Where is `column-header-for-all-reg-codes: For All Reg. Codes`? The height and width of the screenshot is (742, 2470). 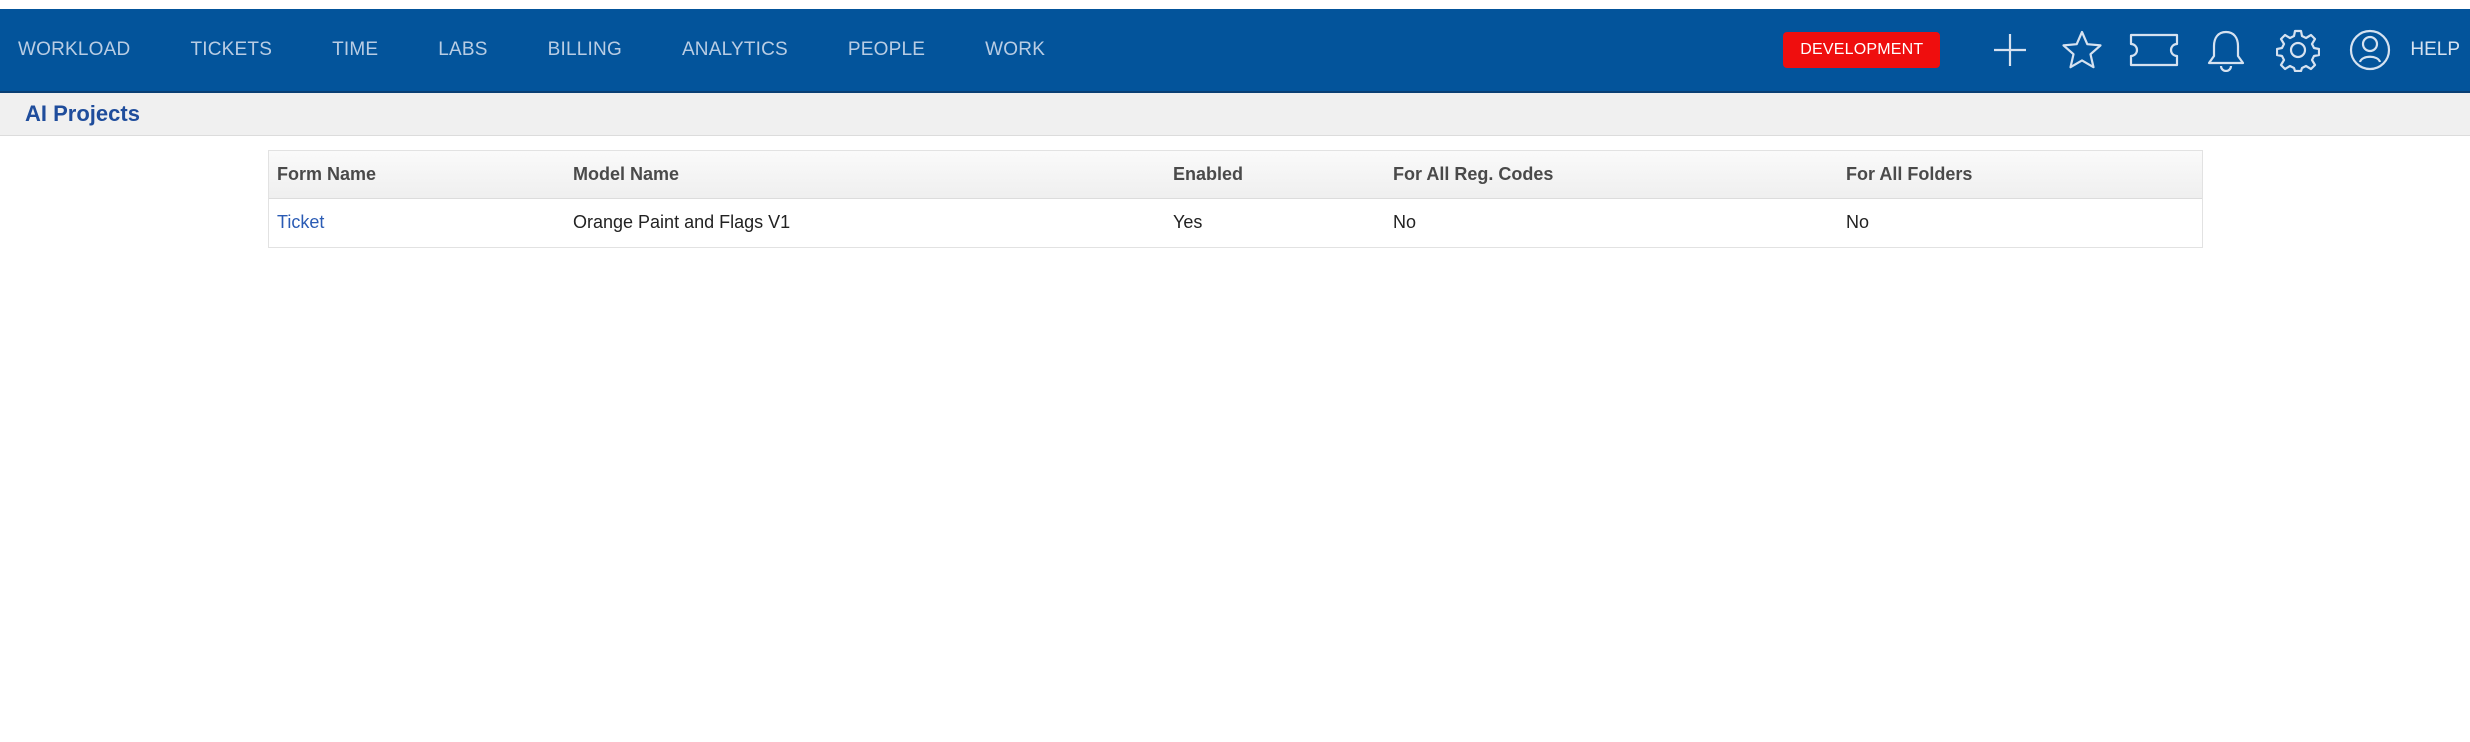
column-header-for-all-reg-codes: For All Reg. Codes is located at coordinates (1611, 175).